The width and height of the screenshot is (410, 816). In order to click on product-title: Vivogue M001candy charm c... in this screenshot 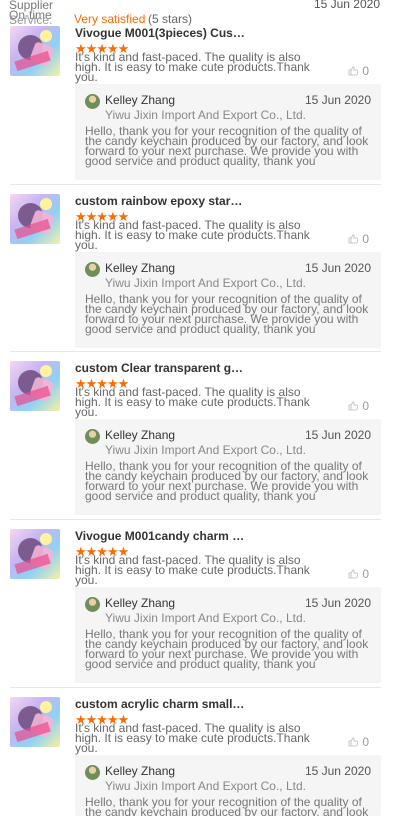, I will do `click(160, 536)`.